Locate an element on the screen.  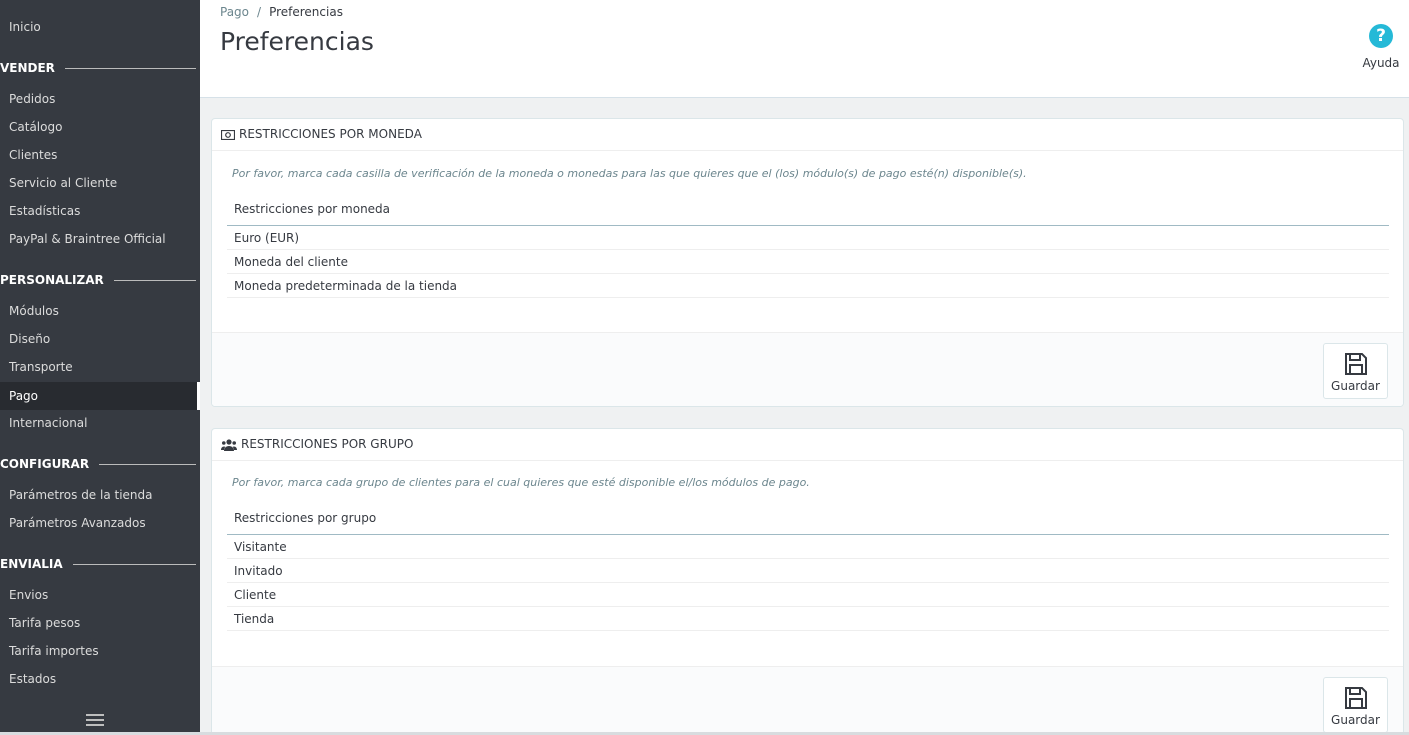
table-row: Visitante is located at coordinates (808, 547).